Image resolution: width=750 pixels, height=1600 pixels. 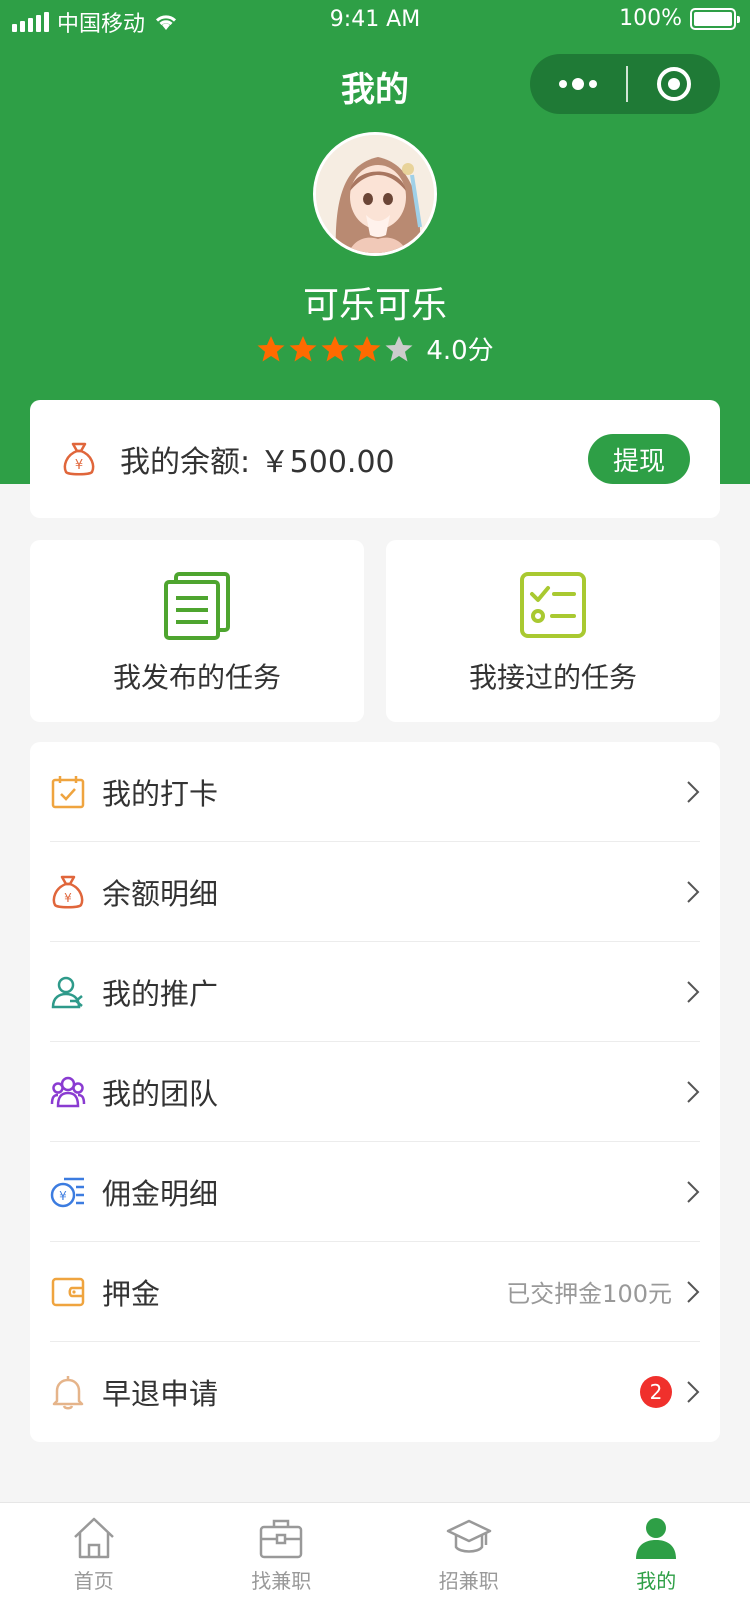 I want to click on menu-item-commission: ¥ 佣金明细, so click(x=375, y=1192).